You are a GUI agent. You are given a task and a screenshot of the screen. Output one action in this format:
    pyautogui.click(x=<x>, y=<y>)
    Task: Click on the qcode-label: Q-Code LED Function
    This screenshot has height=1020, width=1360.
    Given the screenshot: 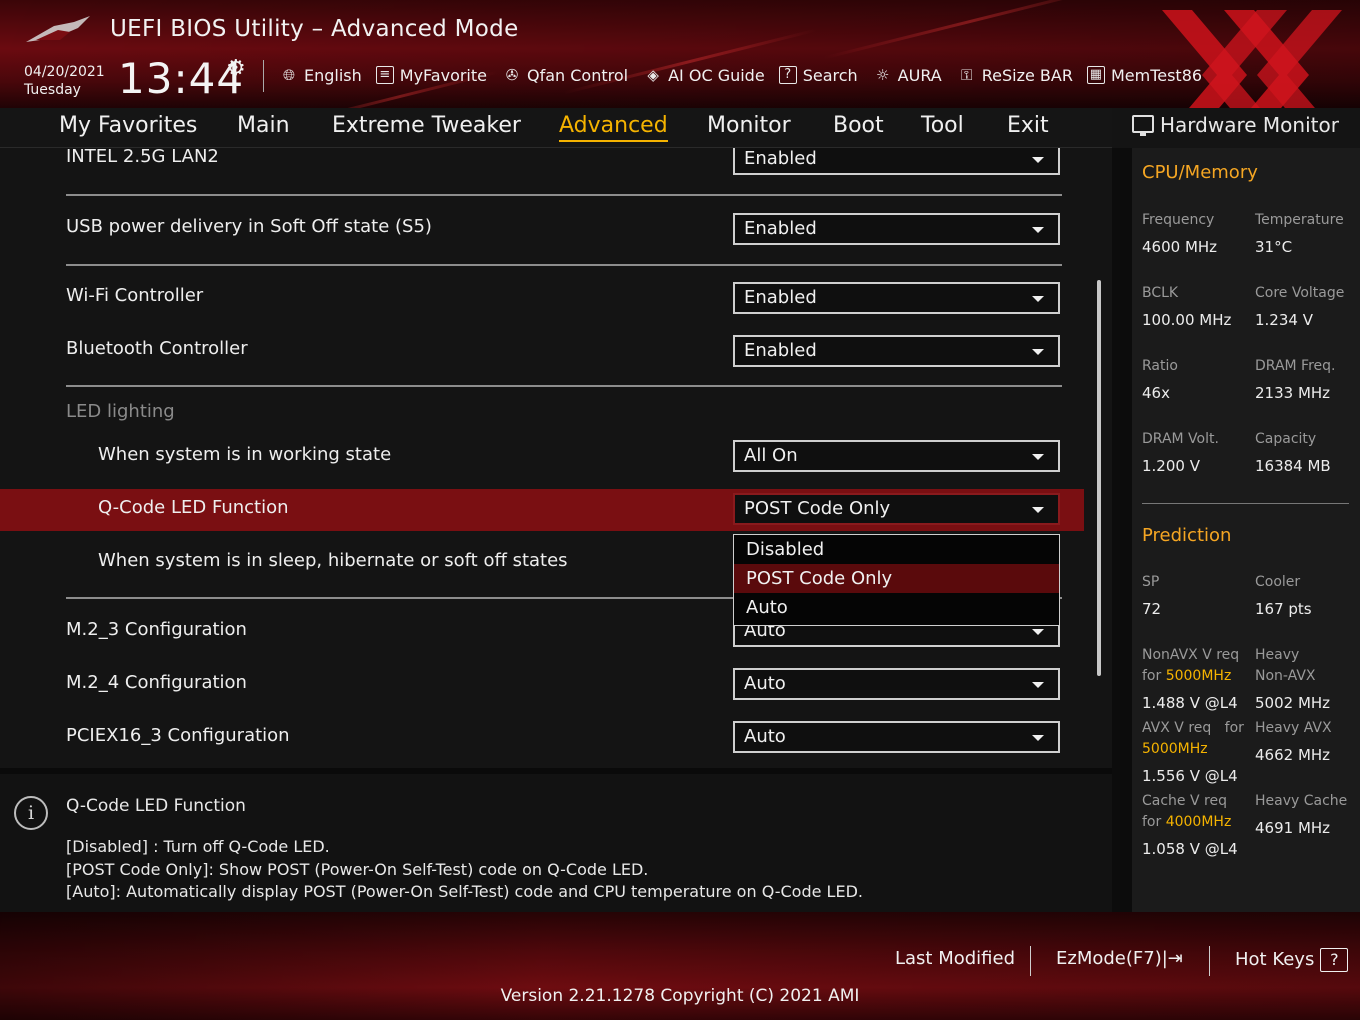 What is the action you would take?
    pyautogui.click(x=193, y=507)
    